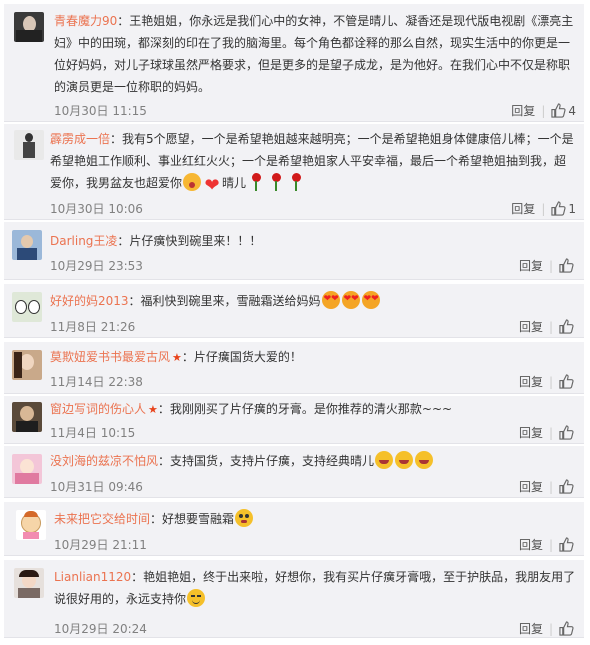  Describe the element at coordinates (572, 208) in the screenshot. I see `like-count: 1` at that location.